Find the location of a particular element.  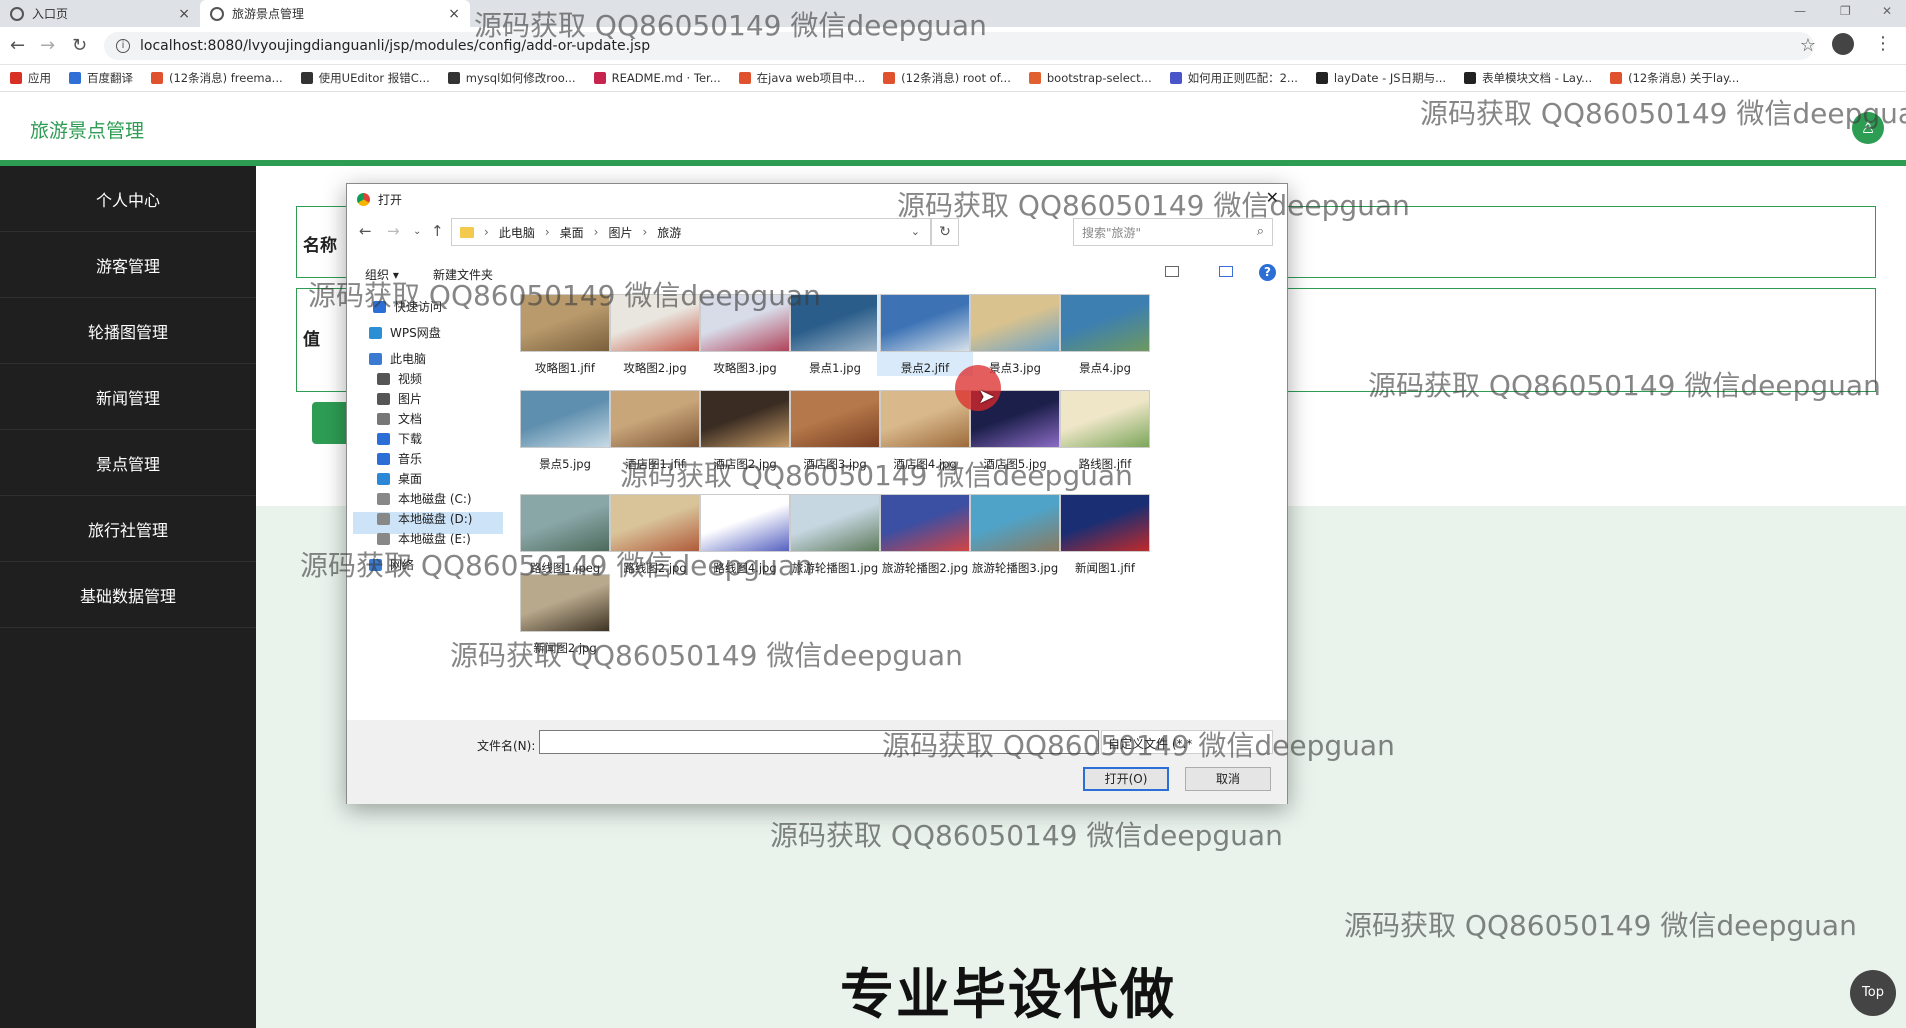

file-name-label: 文件名(N): is located at coordinates (506, 746).